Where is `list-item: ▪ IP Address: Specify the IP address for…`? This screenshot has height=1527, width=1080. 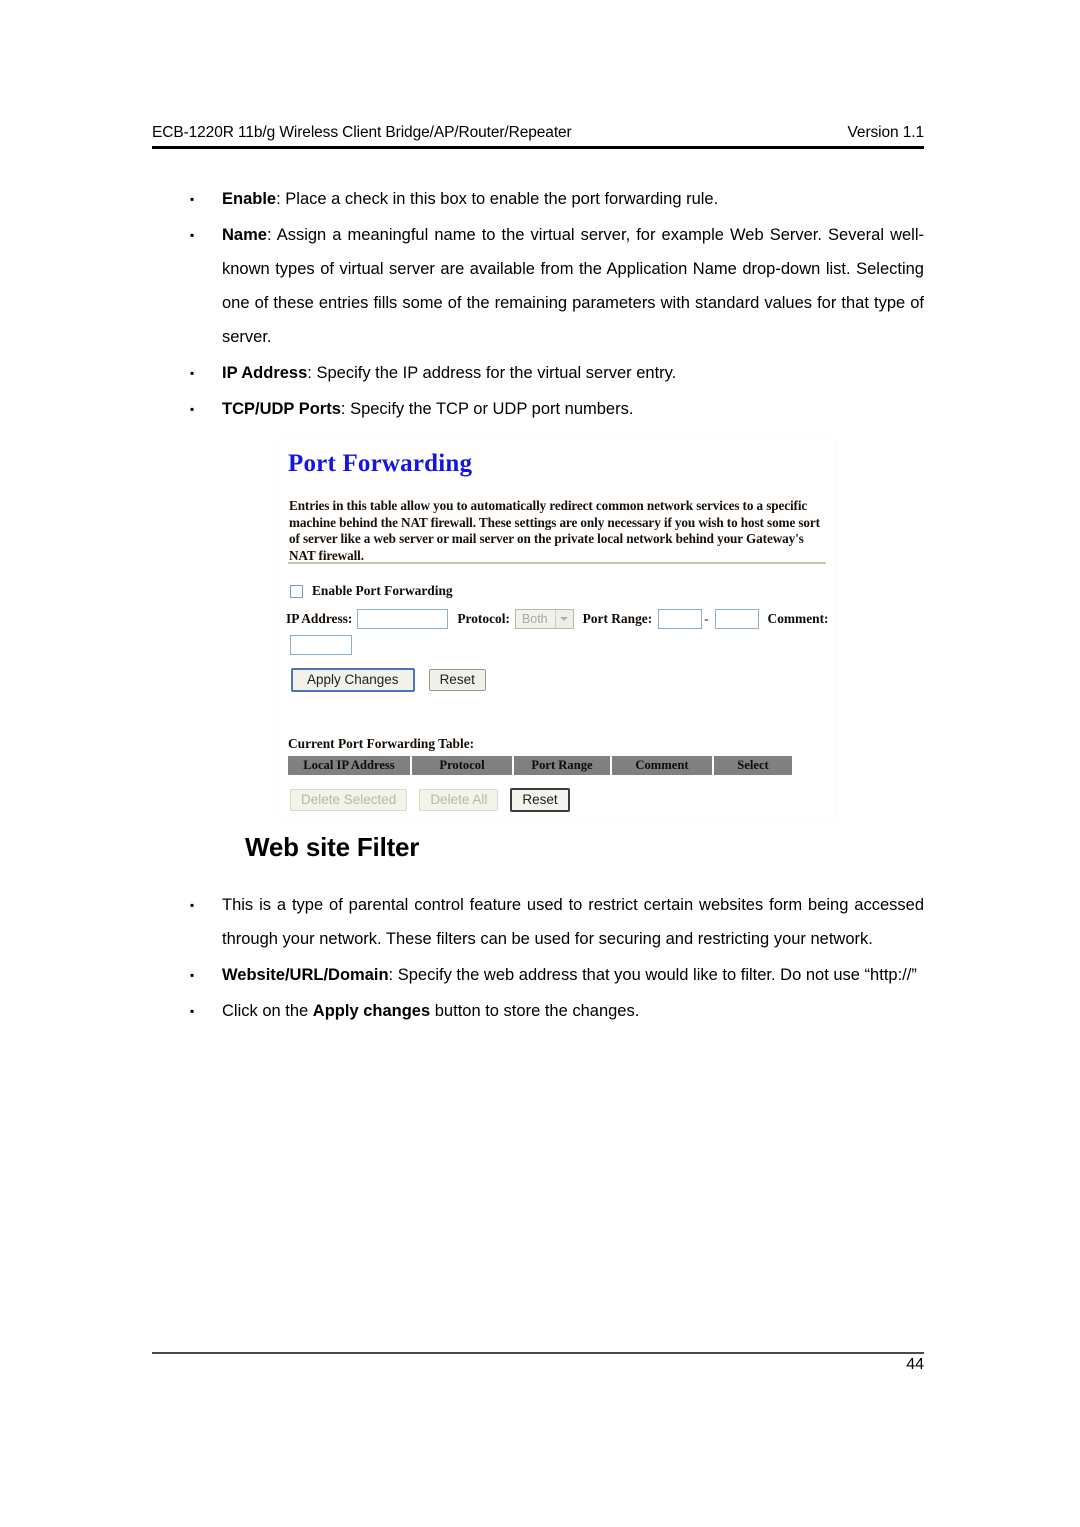
list-item: ▪ IP Address: Specify the IP address for… is located at coordinates (538, 373).